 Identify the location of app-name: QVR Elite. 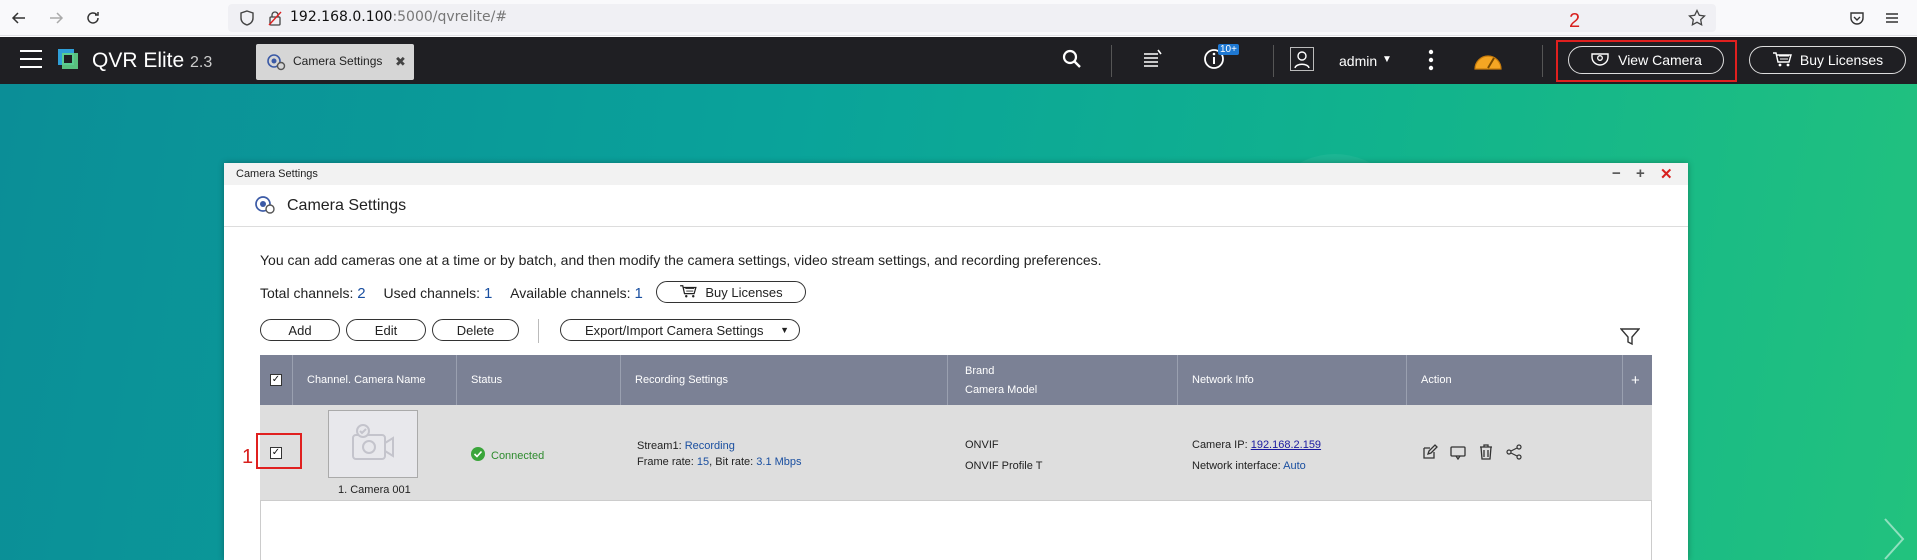
(138, 60).